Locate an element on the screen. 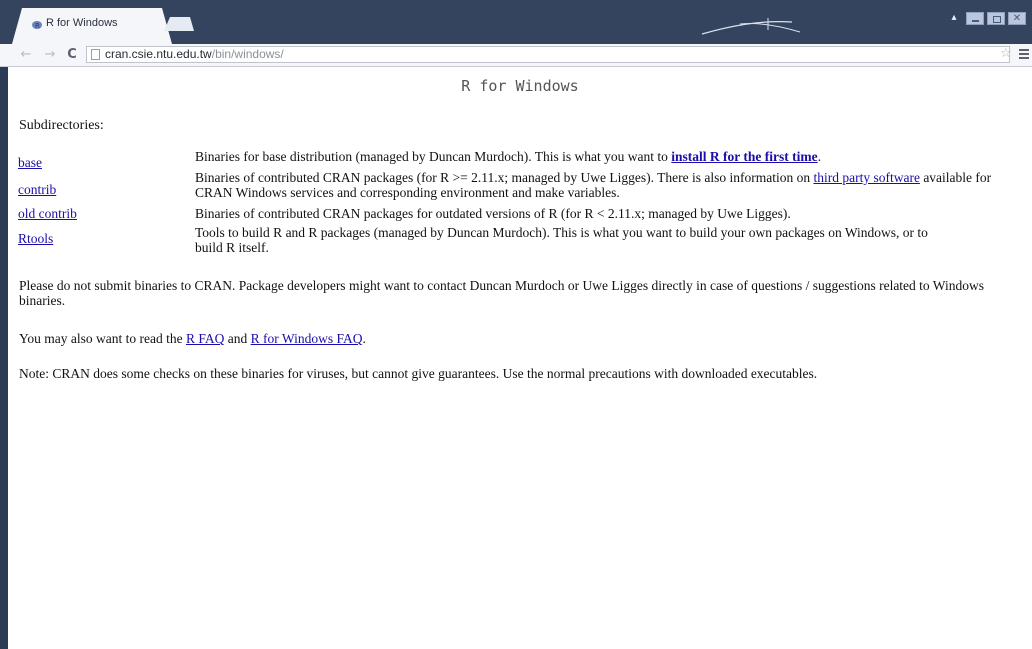 The height and width of the screenshot is (649, 1032). url-path: /bin/windows/ is located at coordinates (247, 54).